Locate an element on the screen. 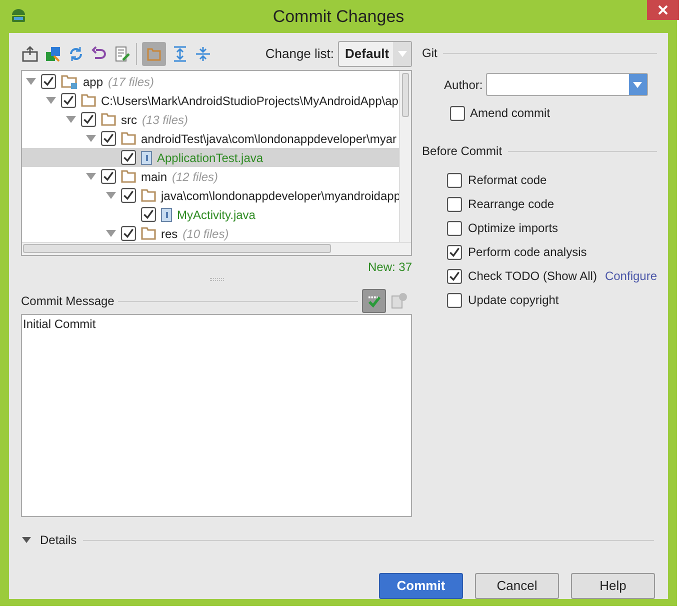 The height and width of the screenshot is (609, 686). folder-name: main is located at coordinates (154, 177).